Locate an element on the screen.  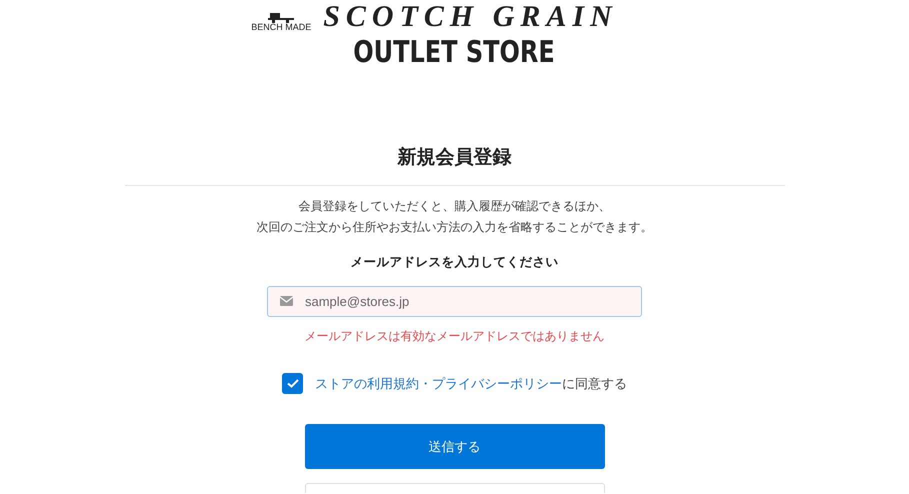
check-icon is located at coordinates (292, 383).